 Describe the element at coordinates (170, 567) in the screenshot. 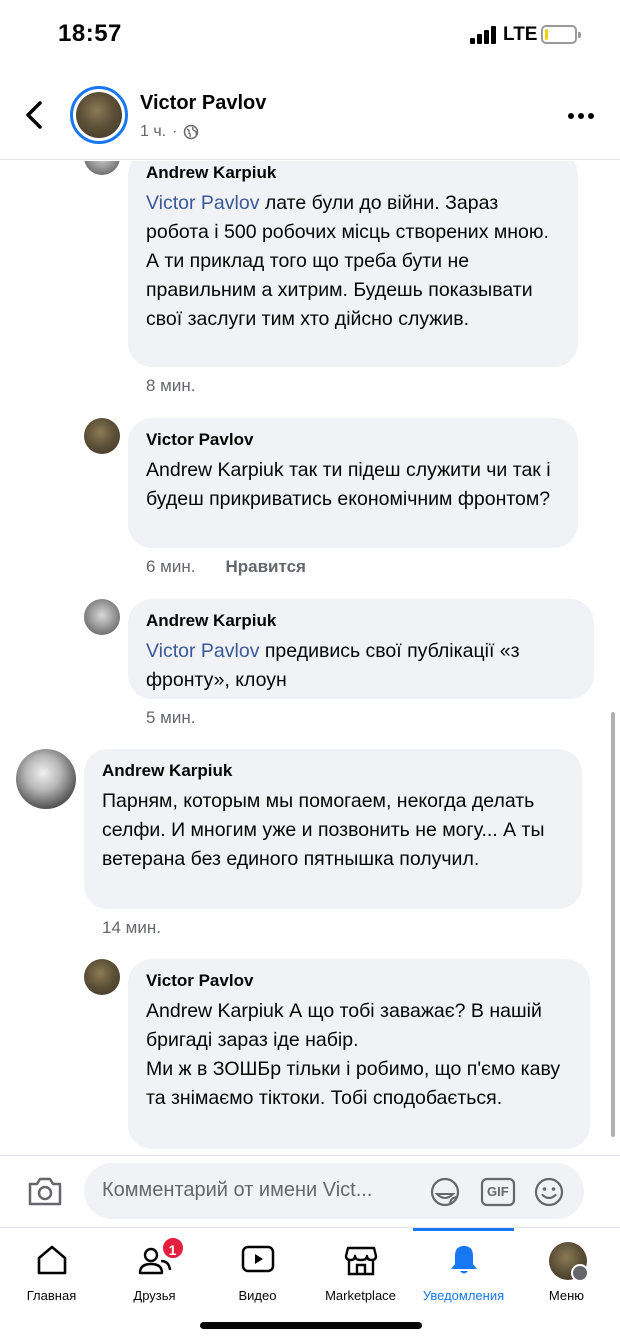

I see `comment-time: 6 мин.` at that location.